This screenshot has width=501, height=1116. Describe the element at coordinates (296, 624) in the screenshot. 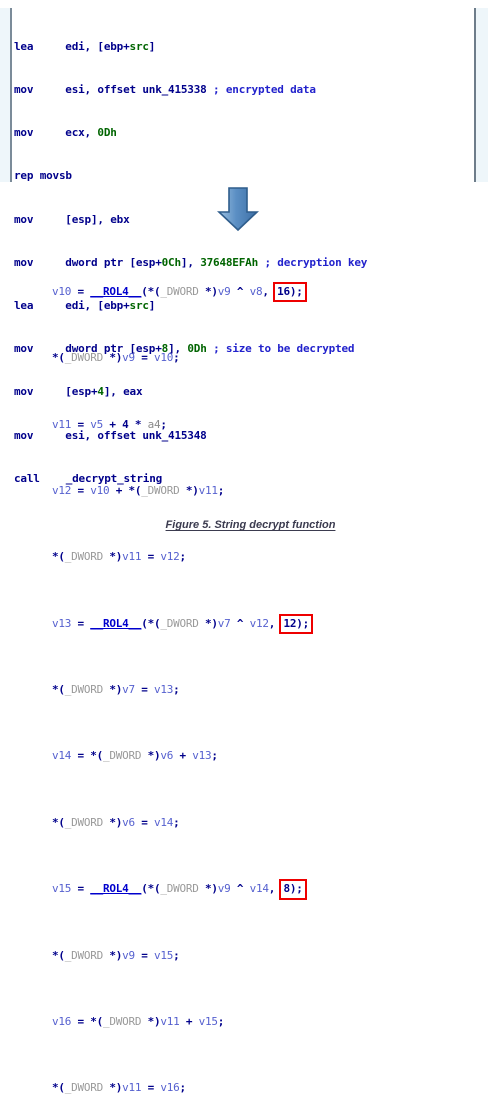

I see `rotation-highlight: 12);` at that location.